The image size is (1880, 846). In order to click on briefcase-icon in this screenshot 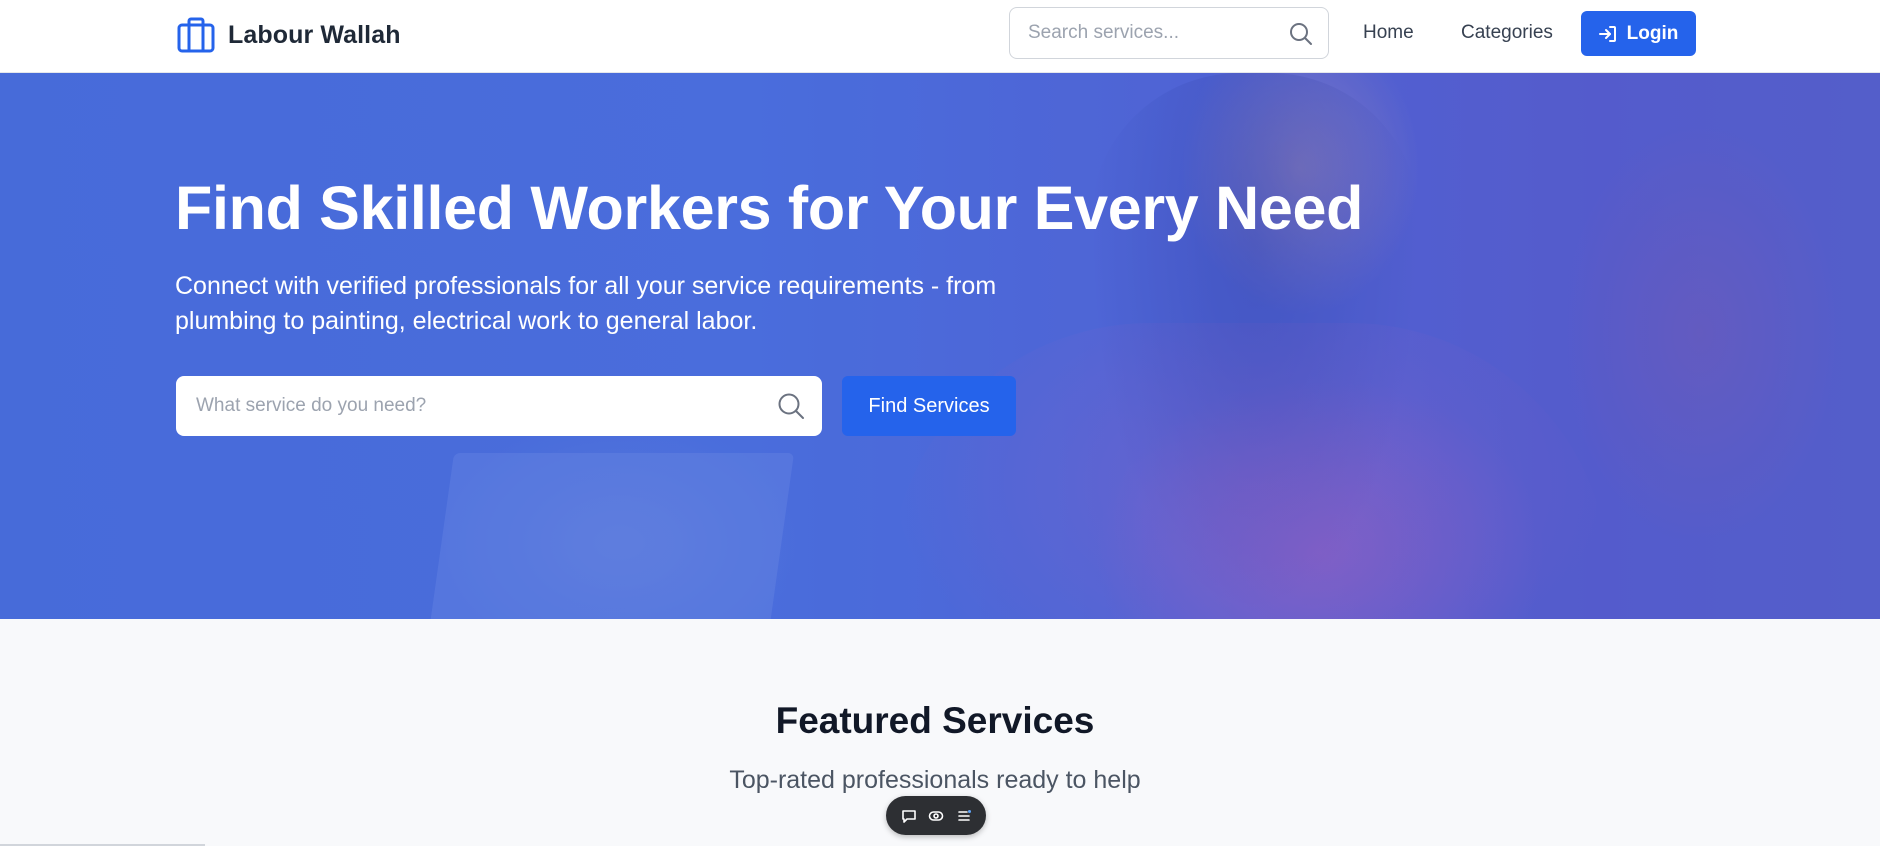, I will do `click(196, 35)`.